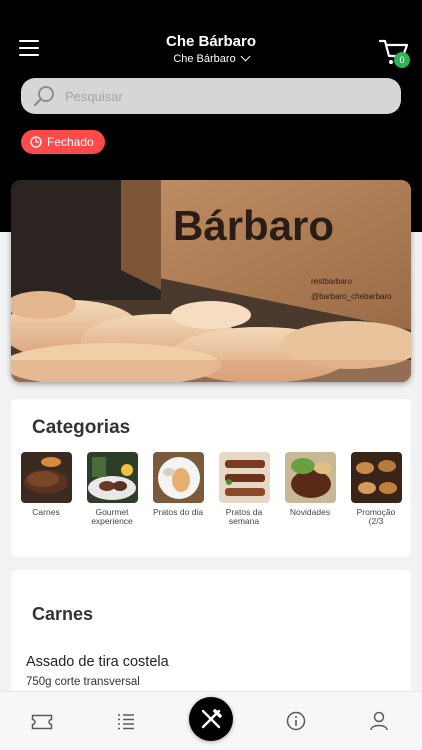 The height and width of the screenshot is (750, 422). I want to click on categories-title: Categorias, so click(81, 427).